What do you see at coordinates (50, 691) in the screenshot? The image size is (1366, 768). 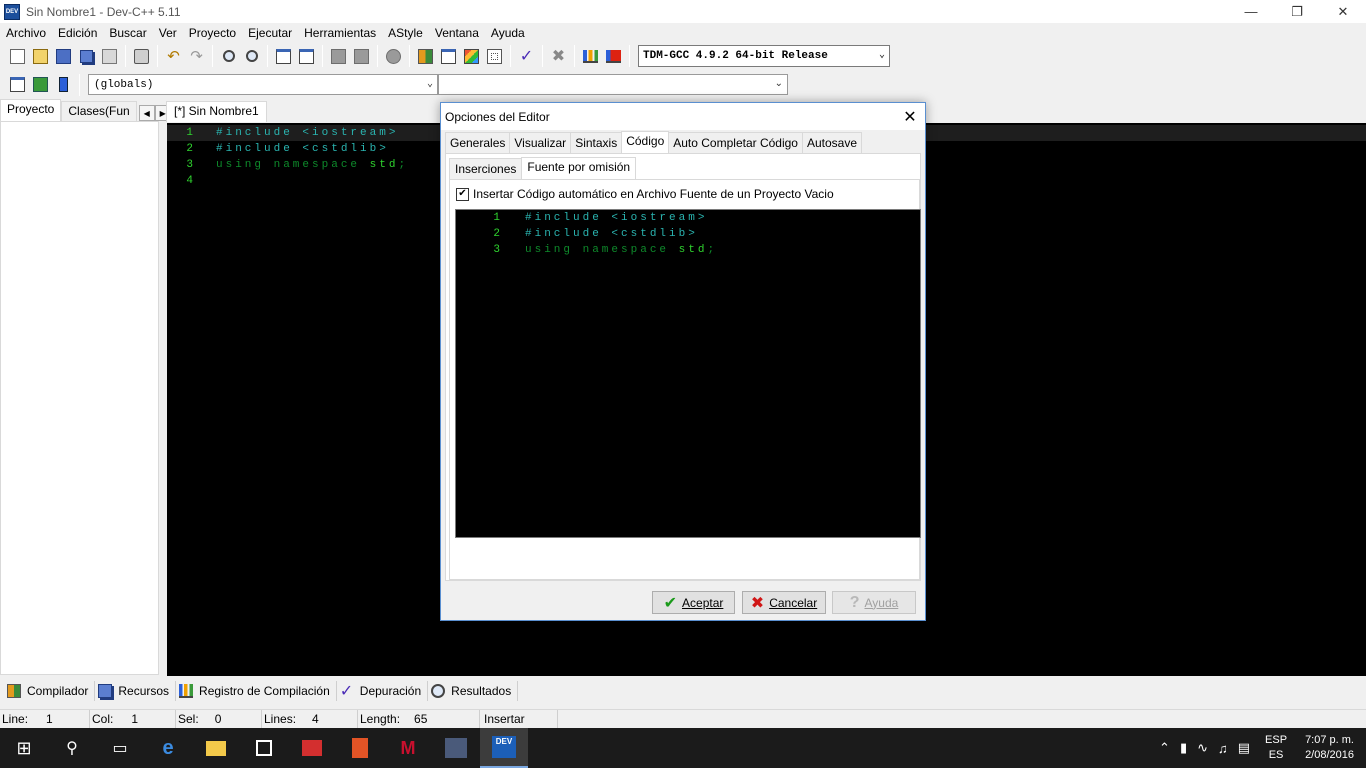 I see `tab-compilador: Compilador` at bounding box center [50, 691].